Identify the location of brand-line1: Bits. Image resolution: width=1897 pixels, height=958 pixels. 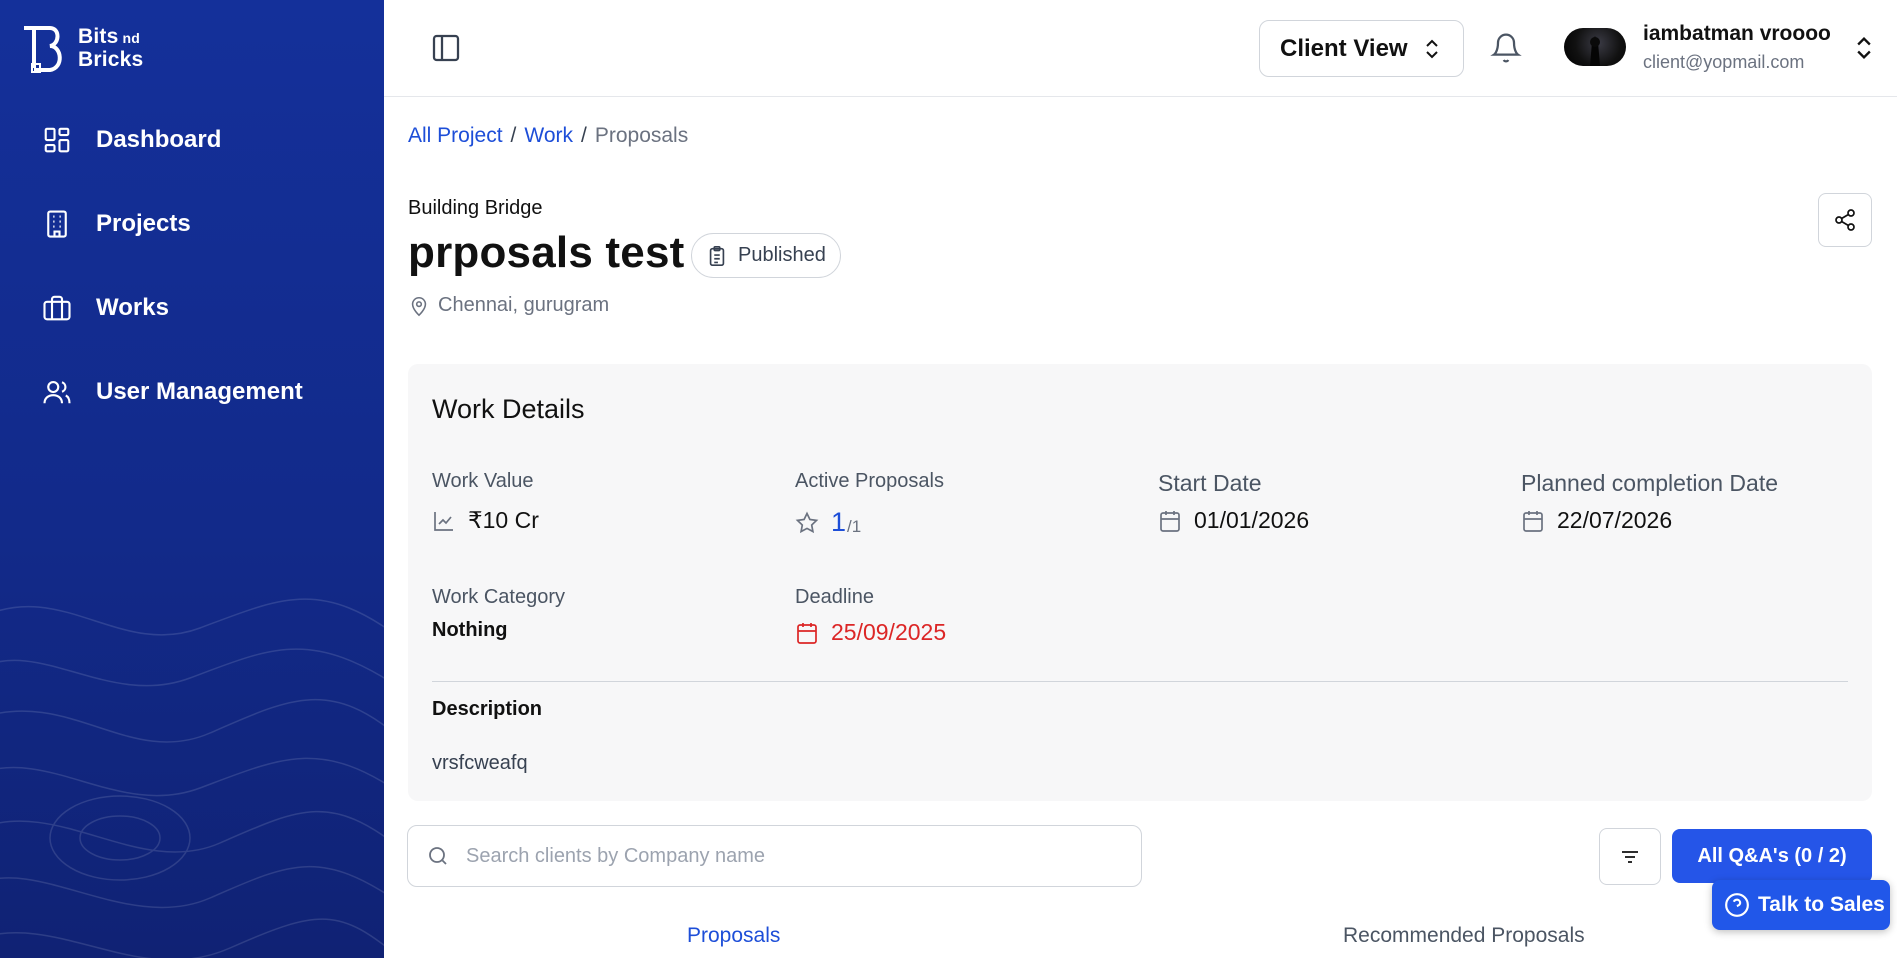
(98, 36).